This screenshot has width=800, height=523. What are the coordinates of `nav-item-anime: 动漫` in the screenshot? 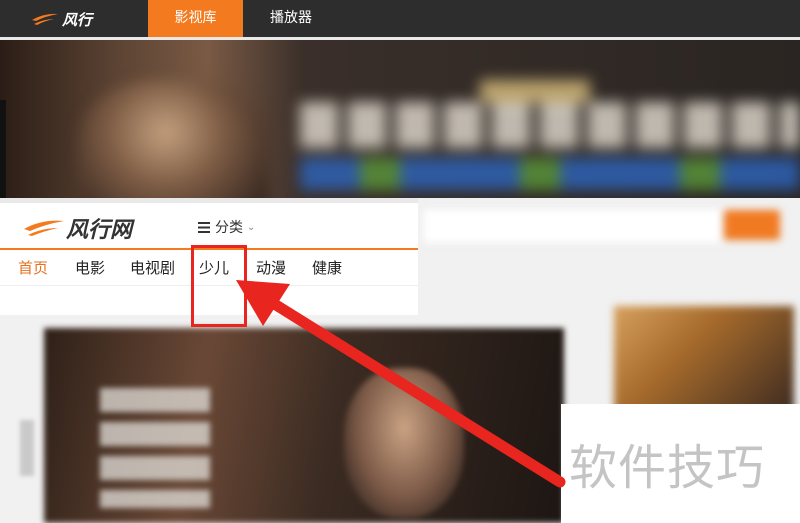 It's located at (271, 267).